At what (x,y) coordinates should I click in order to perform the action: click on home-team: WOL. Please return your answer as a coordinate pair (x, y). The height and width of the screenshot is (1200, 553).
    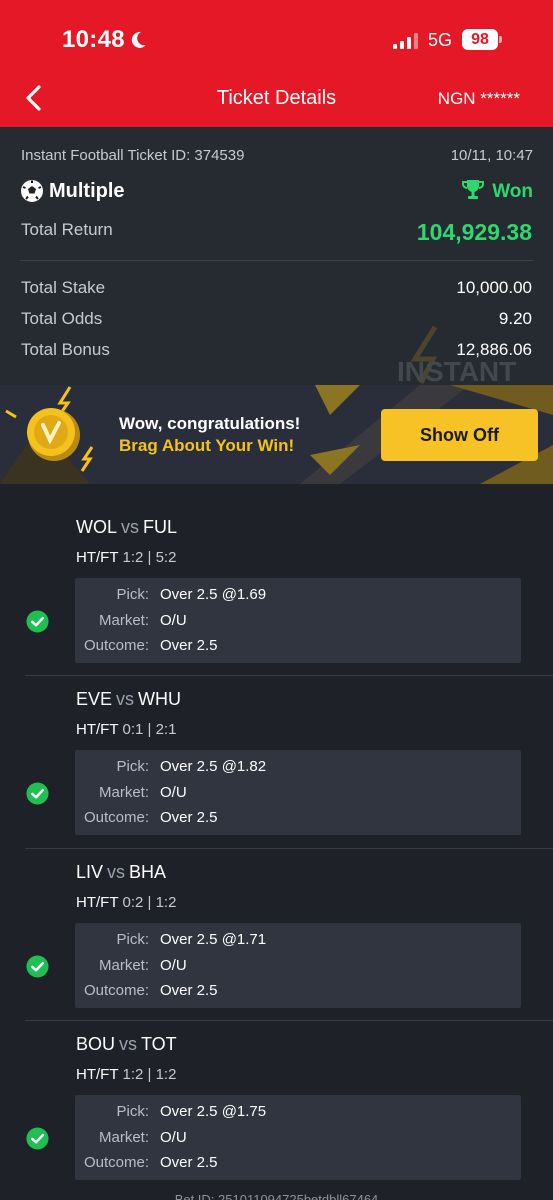
    Looking at the image, I should click on (97, 527).